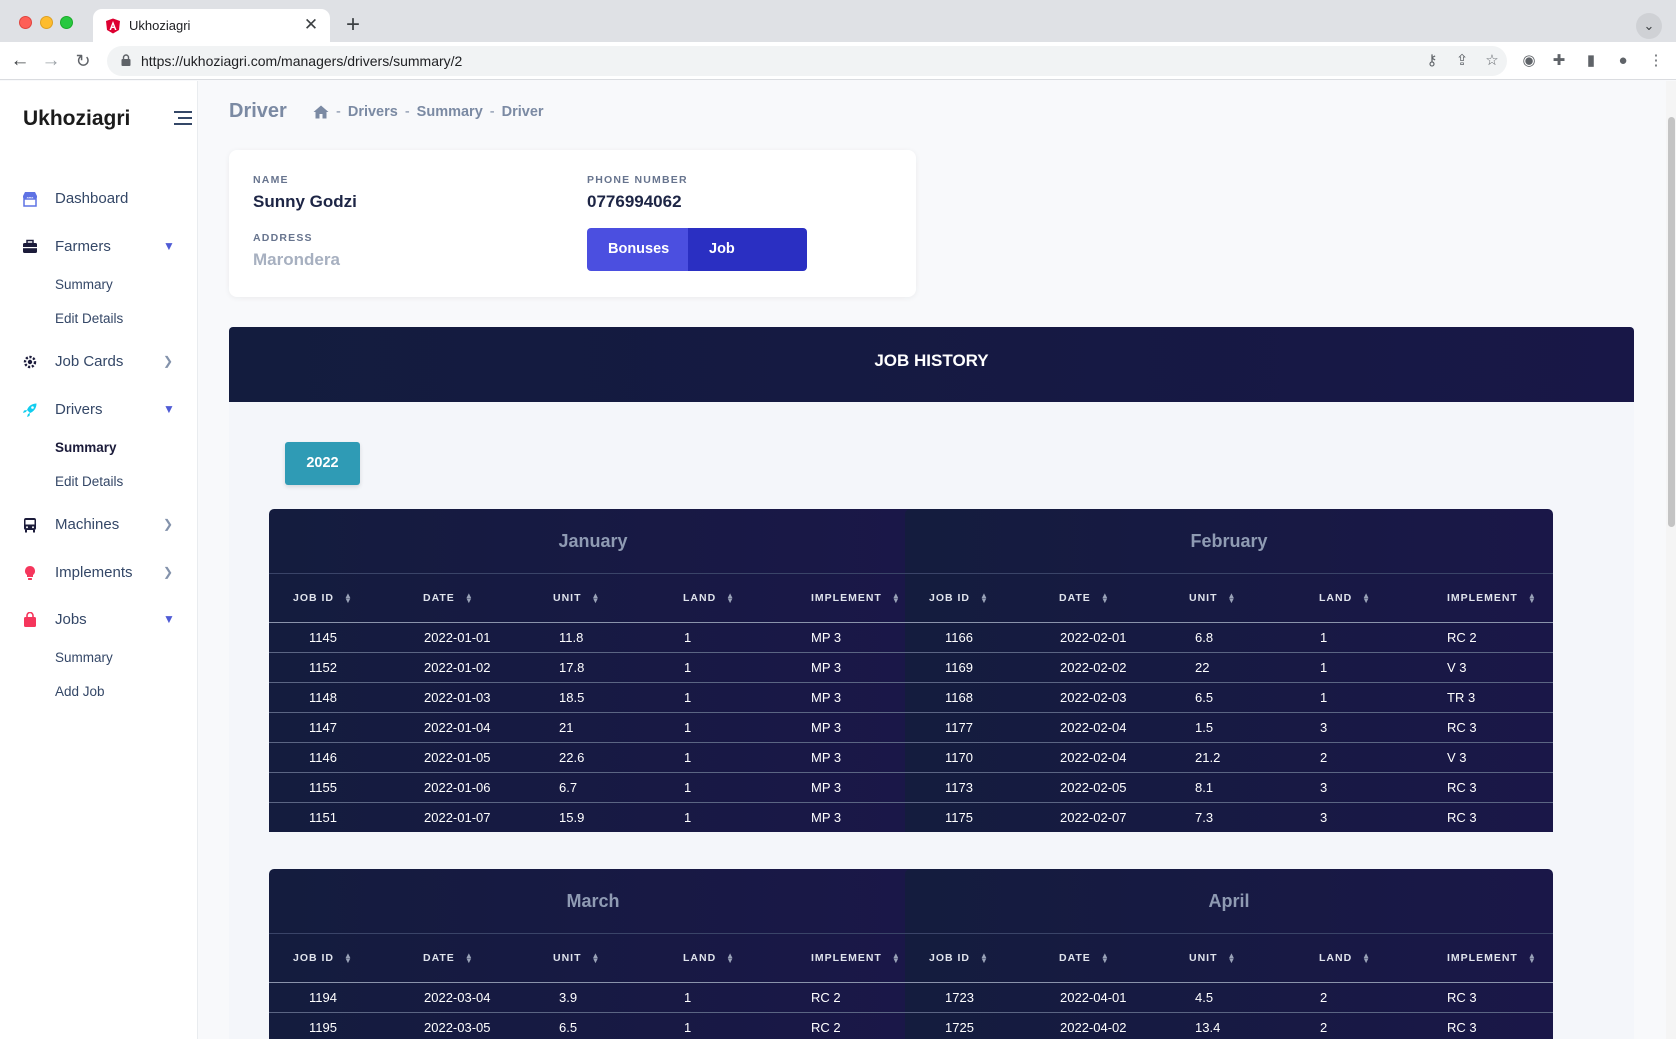 The image size is (1676, 1039). What do you see at coordinates (99, 525) in the screenshot?
I see `sidebar-item-machines: Machines ❯` at bounding box center [99, 525].